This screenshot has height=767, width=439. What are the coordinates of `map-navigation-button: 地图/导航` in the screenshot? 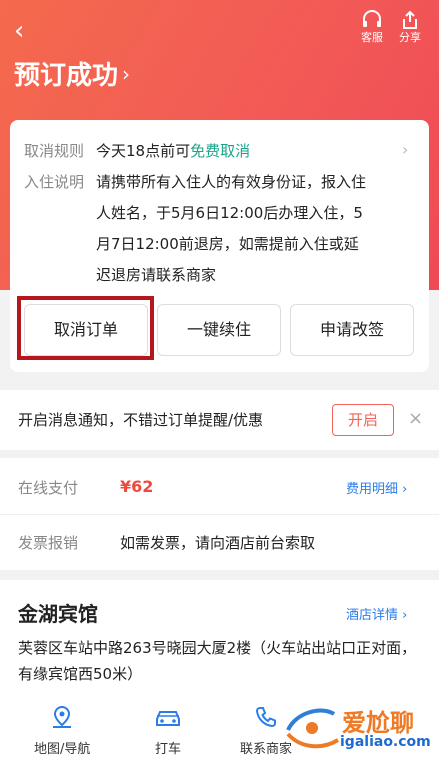 It's located at (62, 730).